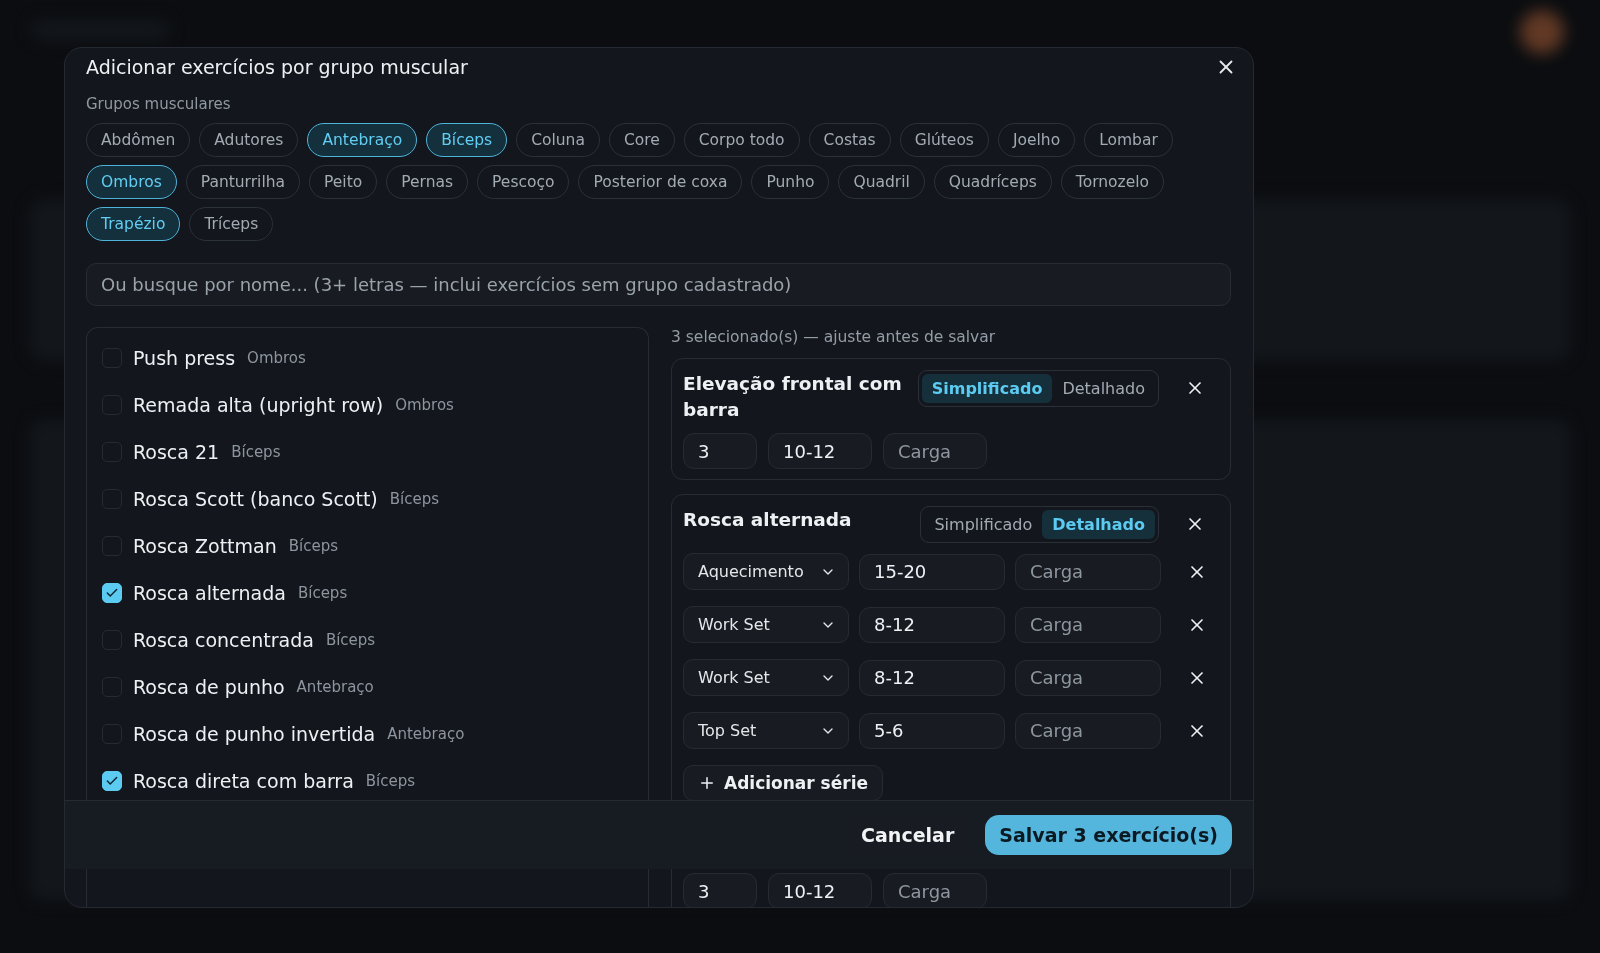 This screenshot has height=953, width=1600. What do you see at coordinates (209, 686) in the screenshot?
I see `exercise-name: Rosca de punho` at bounding box center [209, 686].